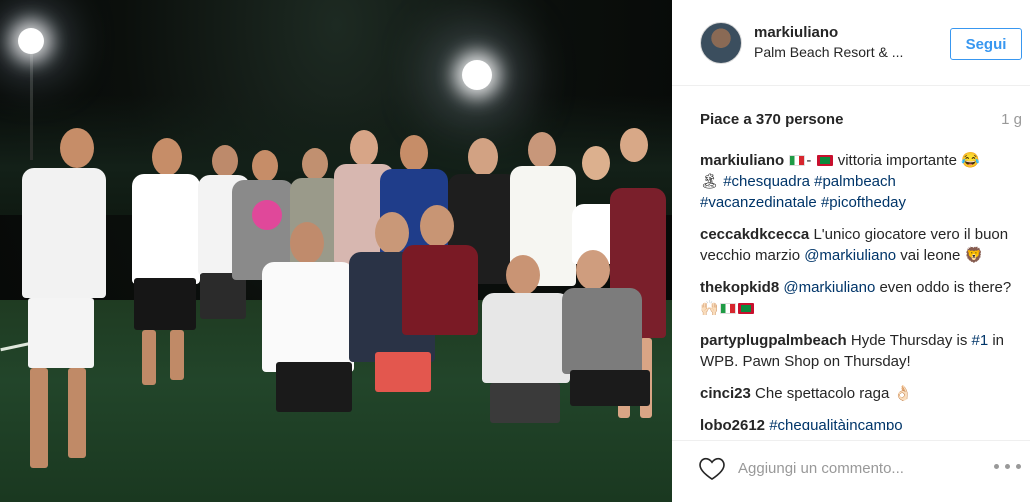  Describe the element at coordinates (974, 255) in the screenshot. I see `emoji-icon: 🦁` at that location.